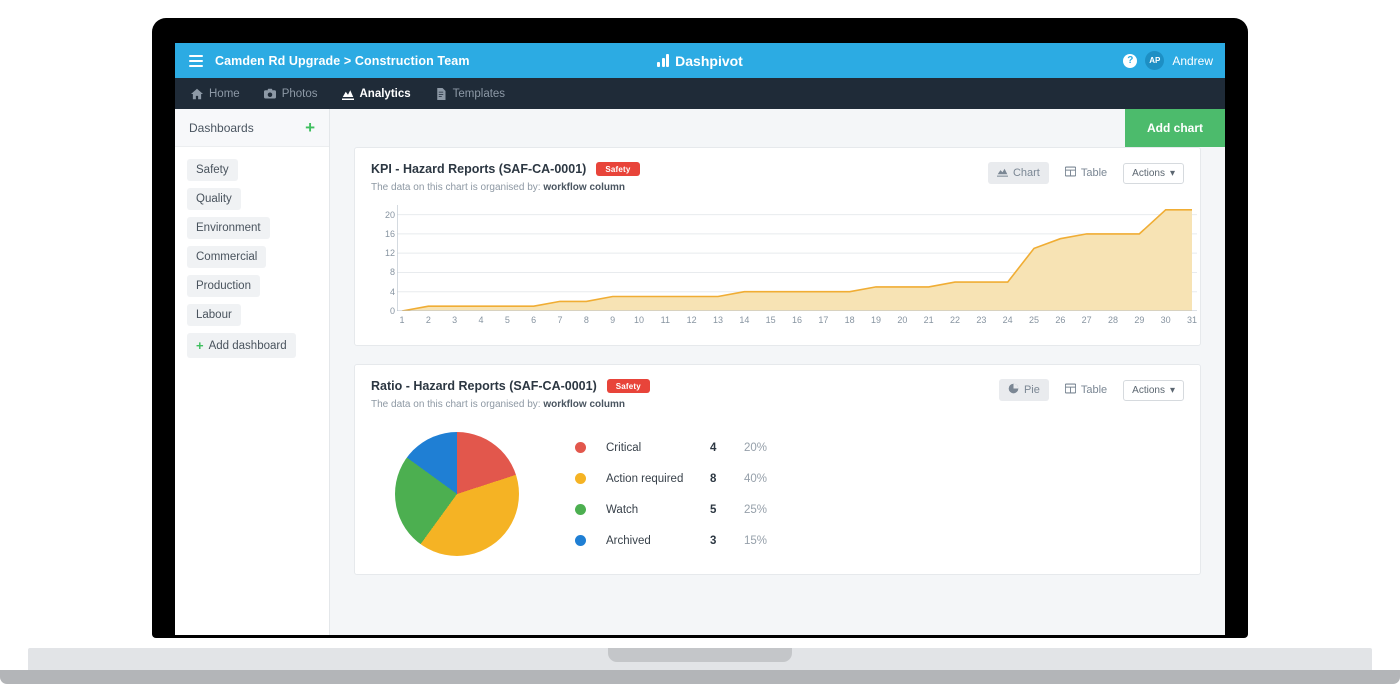  I want to click on area-chart-plot, so click(797, 258).